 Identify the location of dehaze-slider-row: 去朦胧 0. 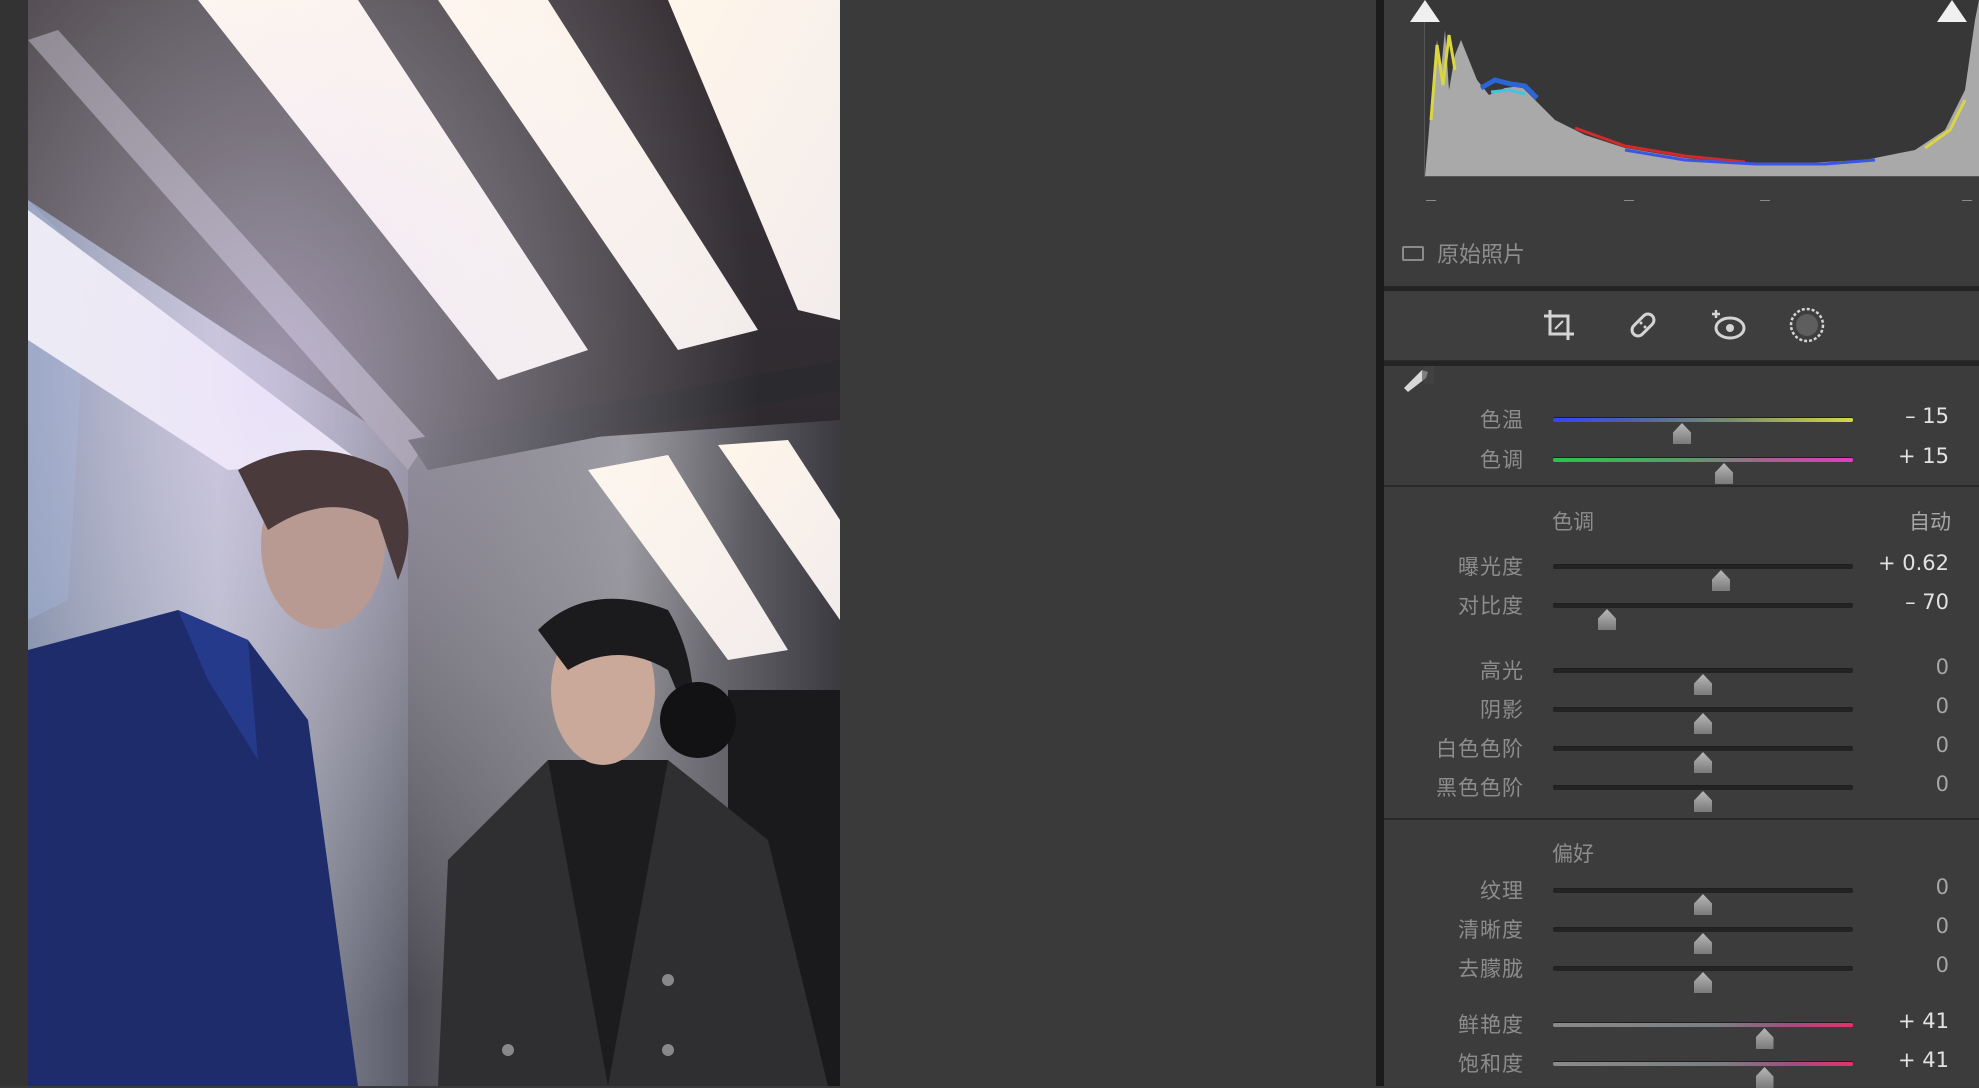
(1681, 972).